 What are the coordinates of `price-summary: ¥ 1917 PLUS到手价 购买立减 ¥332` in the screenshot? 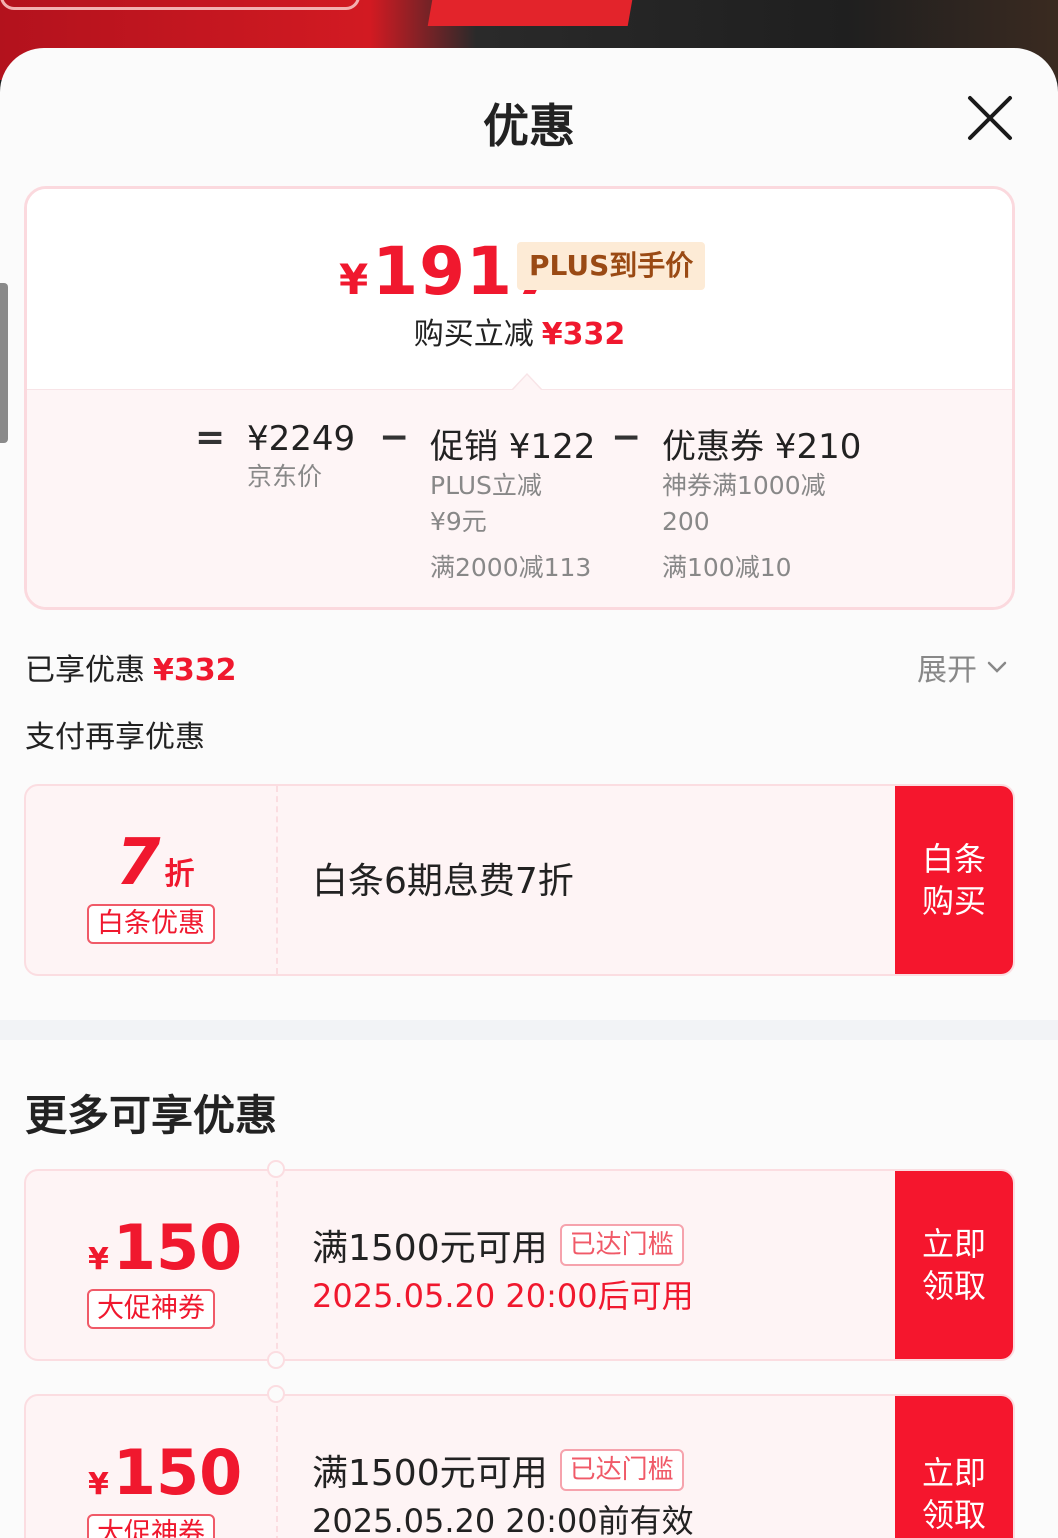 It's located at (519, 289).